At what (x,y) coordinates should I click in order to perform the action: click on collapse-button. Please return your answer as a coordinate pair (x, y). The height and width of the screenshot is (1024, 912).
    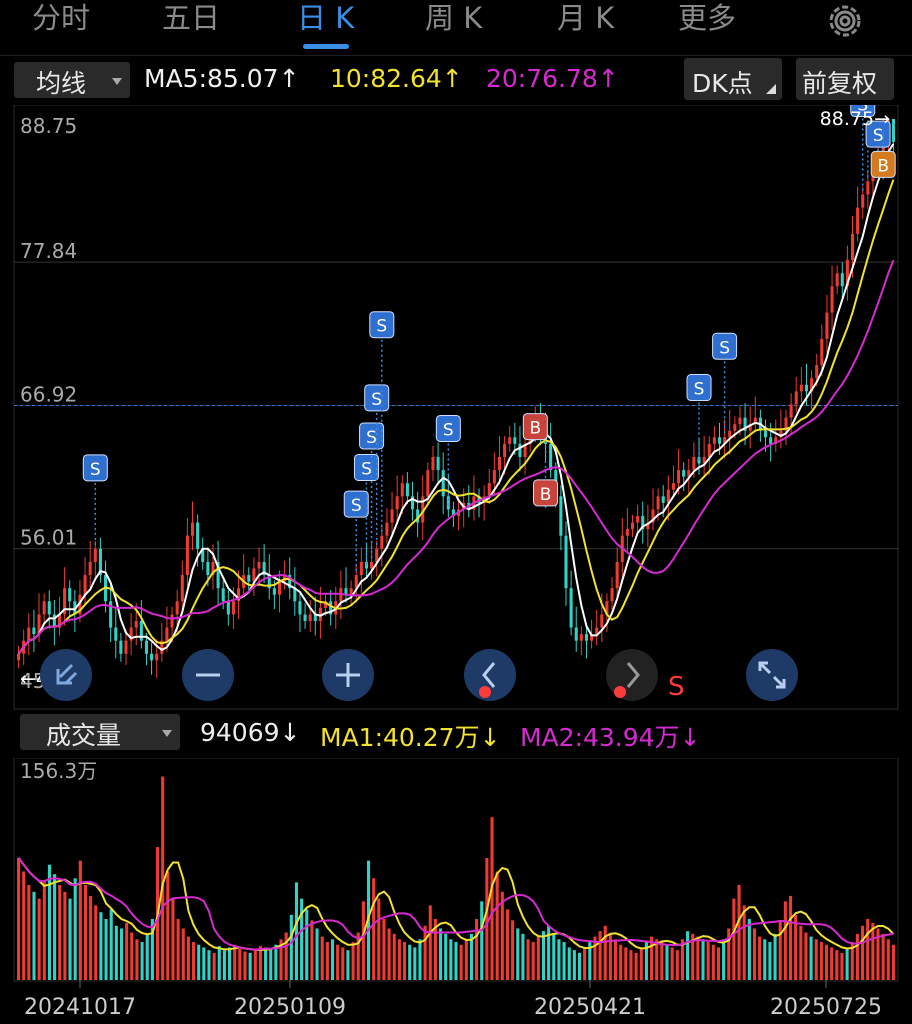
    Looking at the image, I should click on (66, 675).